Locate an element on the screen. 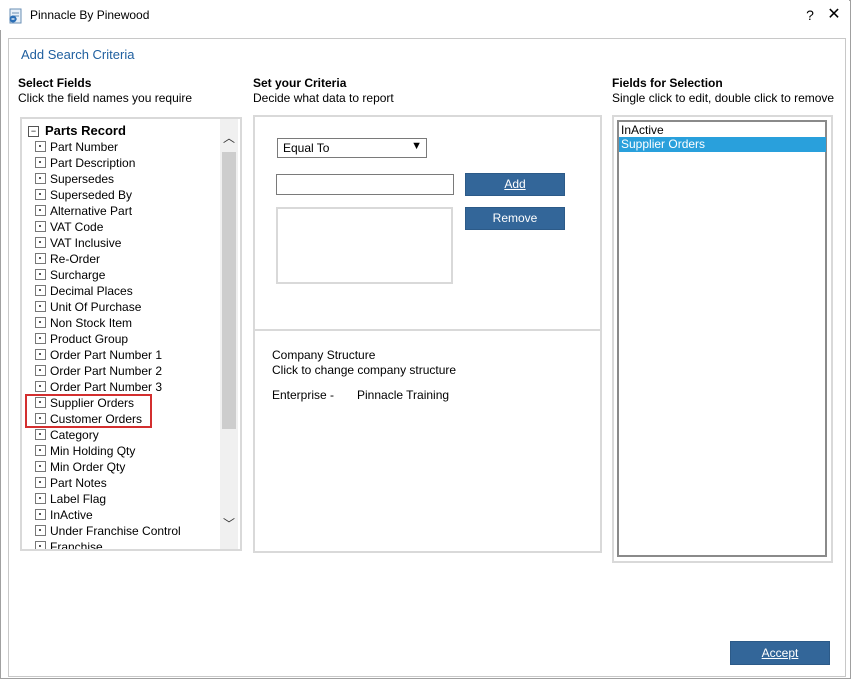  selection-item-selected: Supplier Orders is located at coordinates (722, 144).